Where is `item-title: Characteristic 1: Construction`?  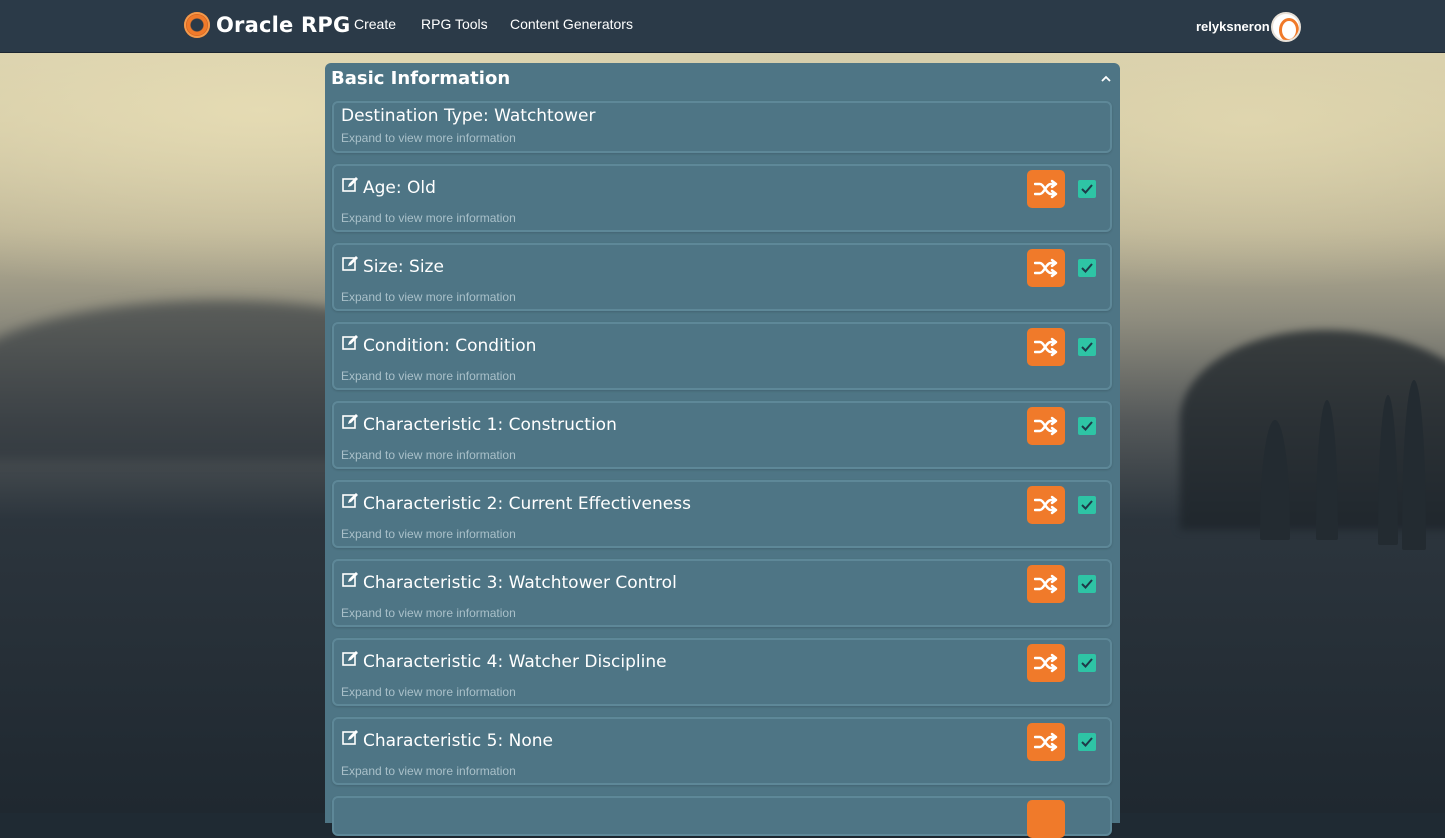 item-title: Characteristic 1: Construction is located at coordinates (490, 425).